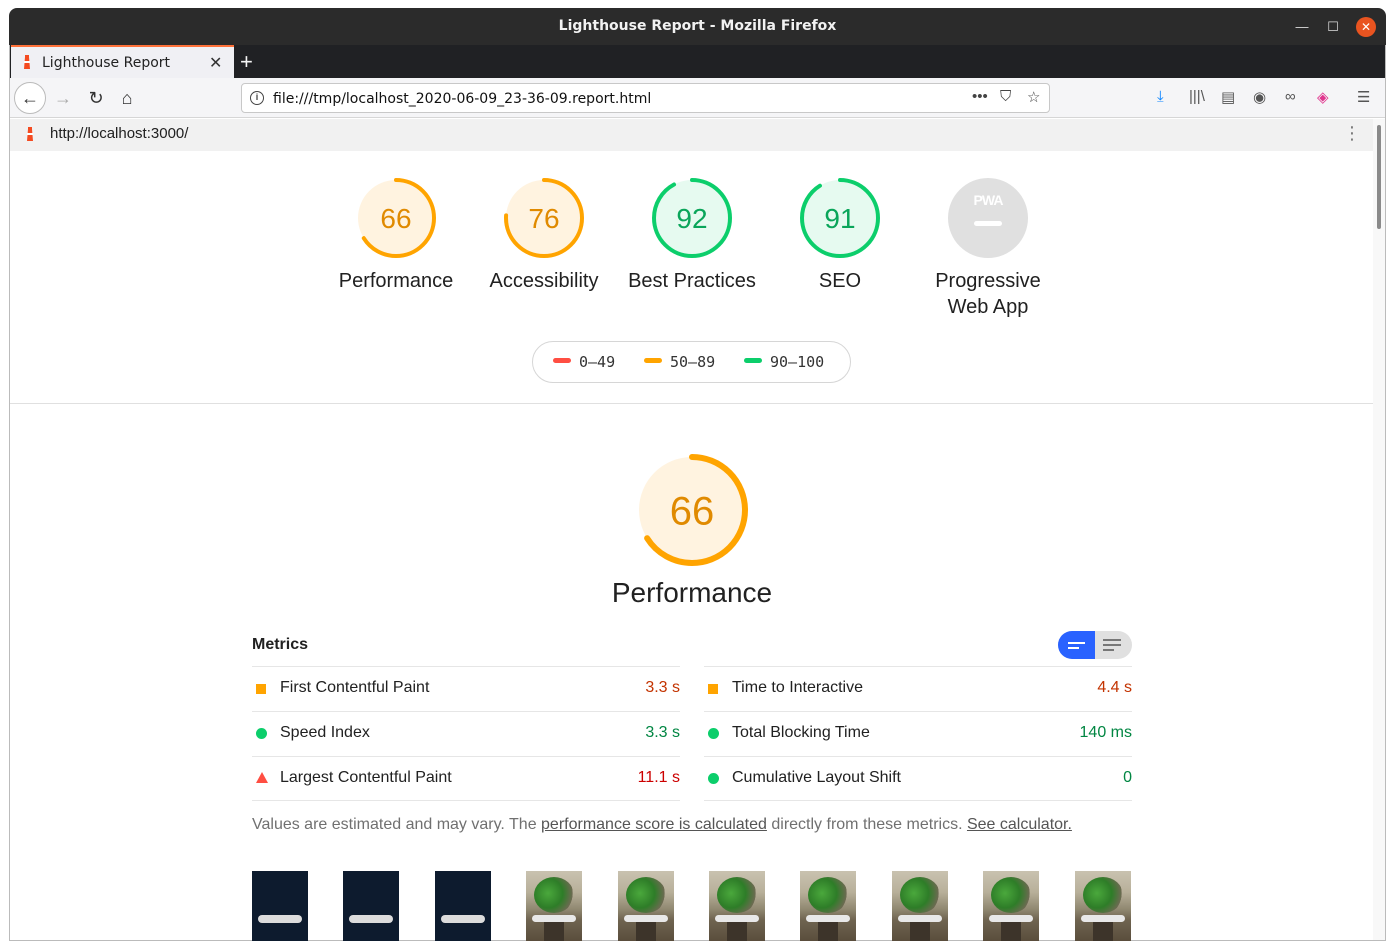 The image size is (1395, 949). Describe the element at coordinates (1019, 824) in the screenshot. I see `see-calculator-link: See calculator.` at that location.